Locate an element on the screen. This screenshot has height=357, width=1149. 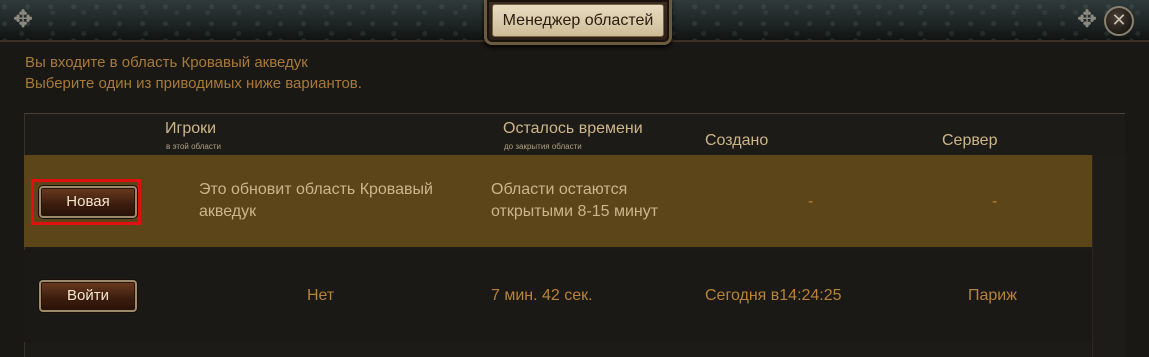
close-button: ✕ is located at coordinates (1119, 21).